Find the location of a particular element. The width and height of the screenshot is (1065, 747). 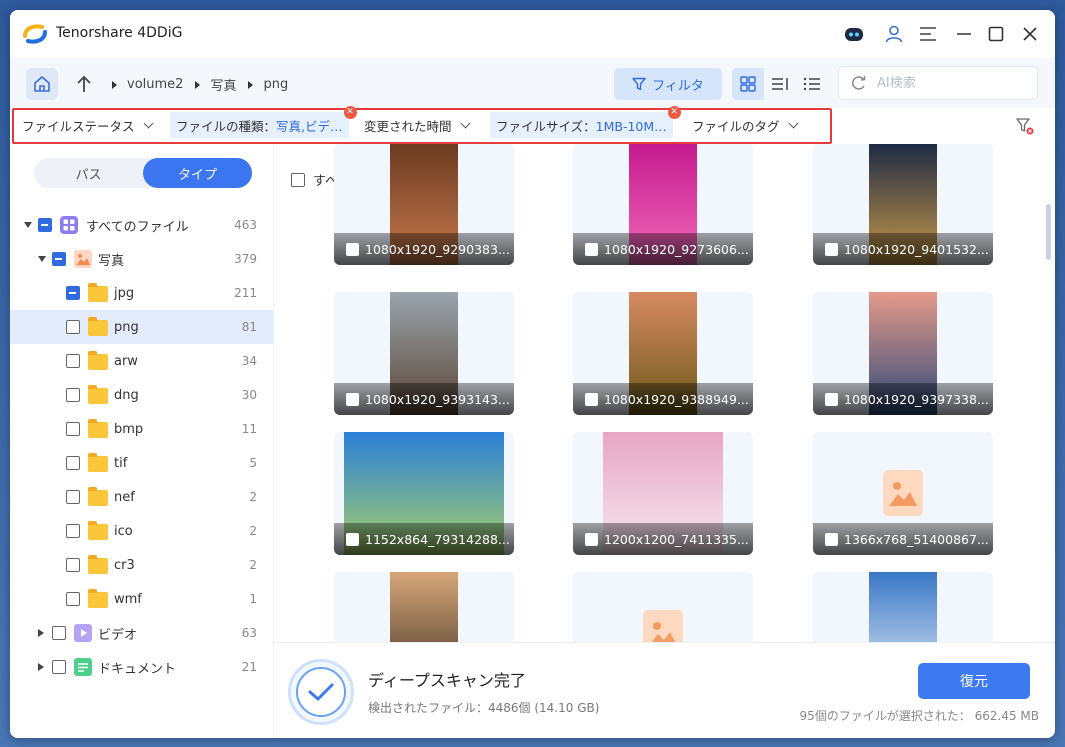

user-icon is located at coordinates (894, 34).